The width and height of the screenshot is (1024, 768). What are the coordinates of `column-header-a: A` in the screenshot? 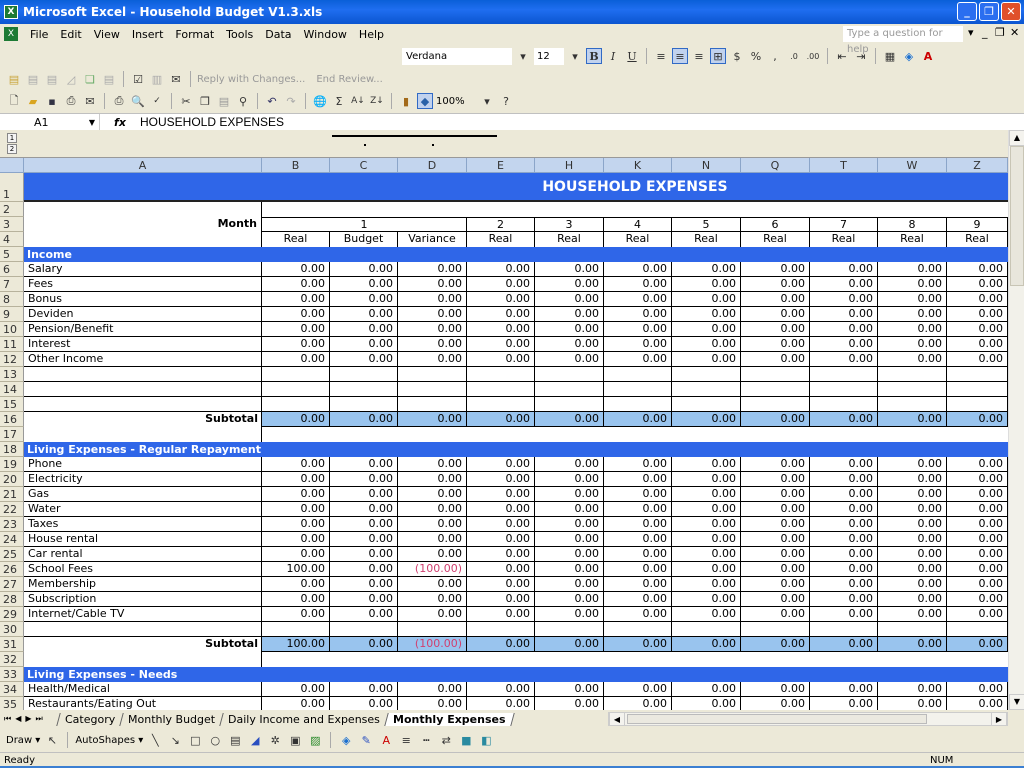 It's located at (143, 165).